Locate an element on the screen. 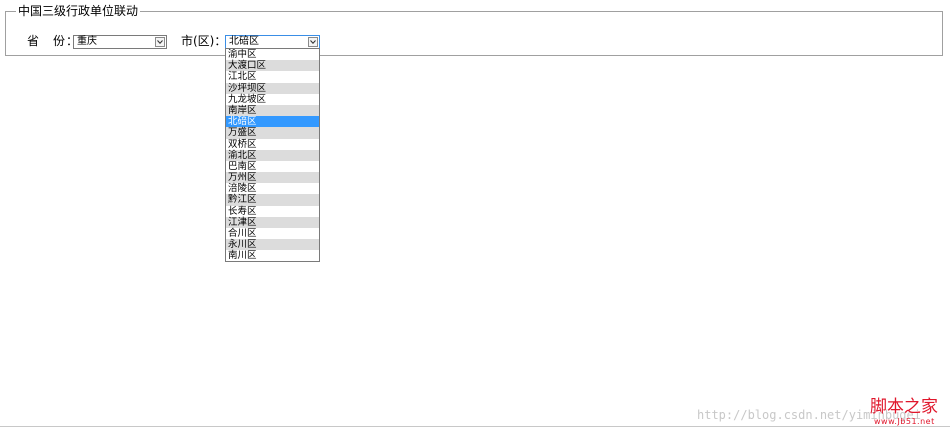 This screenshot has width=950, height=429. city-option: 永川区 is located at coordinates (272, 245).